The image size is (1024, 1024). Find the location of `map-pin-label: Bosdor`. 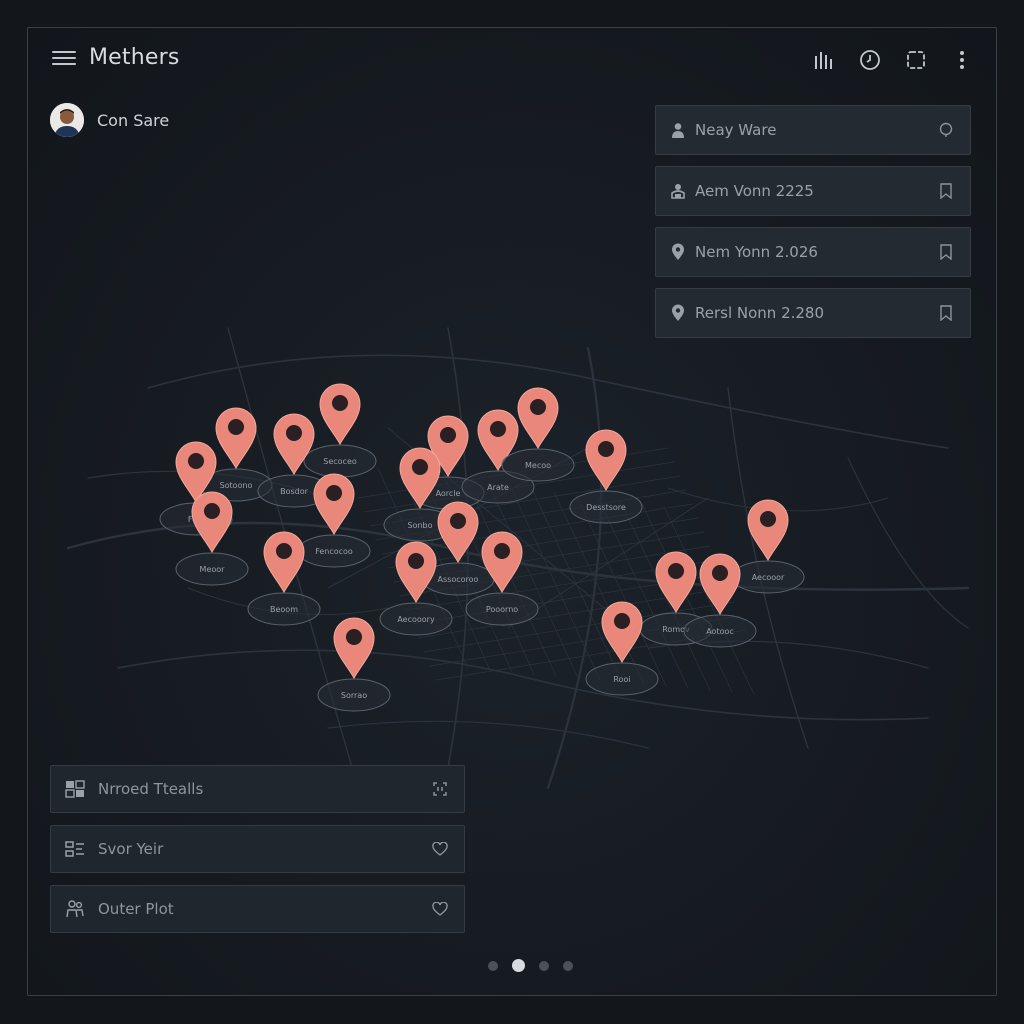

map-pin-label: Bosdor is located at coordinates (294, 491).